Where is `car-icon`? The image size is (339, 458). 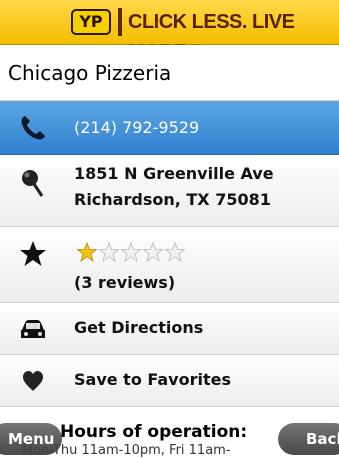 car-icon is located at coordinates (33, 329).